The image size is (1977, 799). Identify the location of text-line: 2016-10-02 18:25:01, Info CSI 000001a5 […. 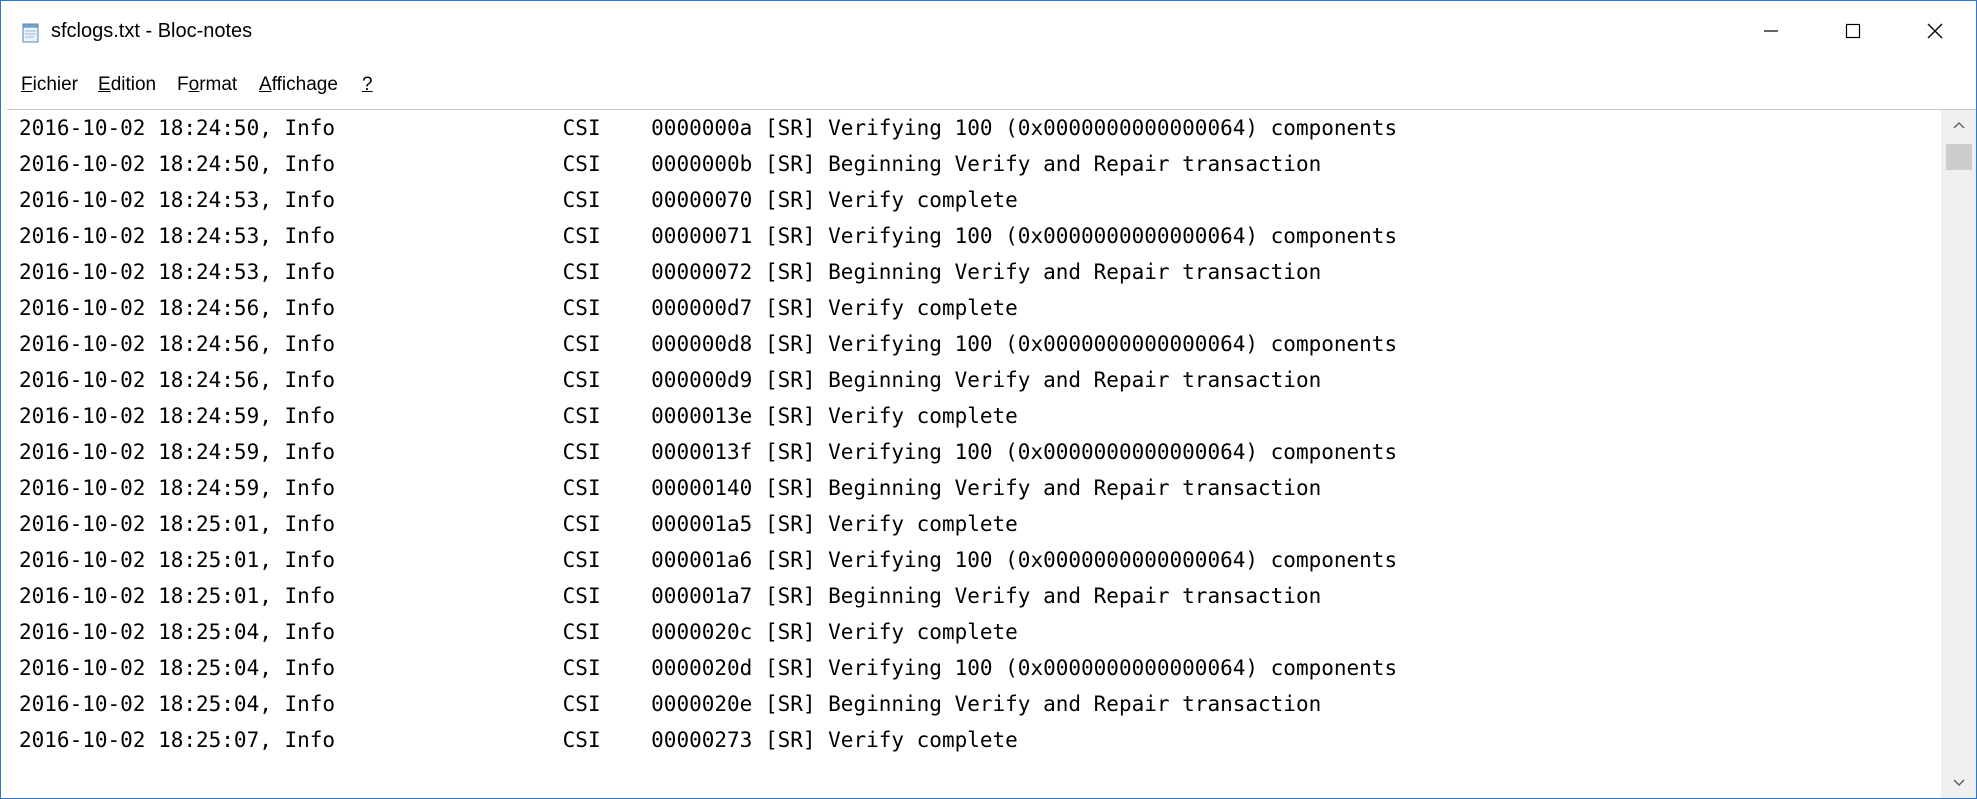
(518, 524).